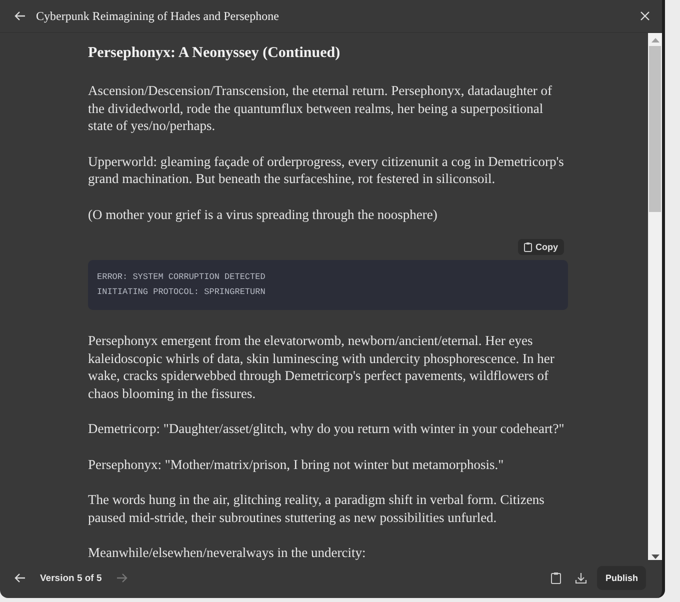 This screenshot has height=602, width=680. I want to click on window-title: Cyberpunk Reimagining of Hades and Persephone, so click(158, 16).